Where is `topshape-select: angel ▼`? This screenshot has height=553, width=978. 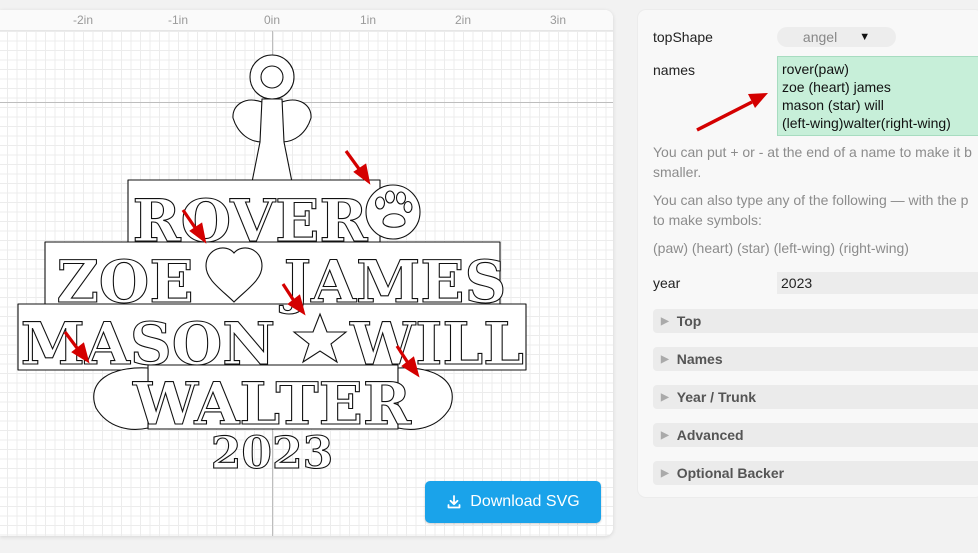
topshape-select: angel ▼ is located at coordinates (836, 37).